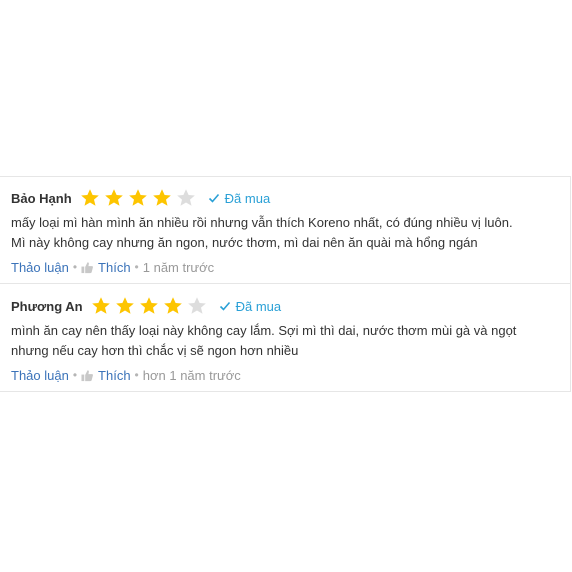 The image size is (572, 572). Describe the element at coordinates (191, 375) in the screenshot. I see `review-time: hơn 1 năm trước` at that location.